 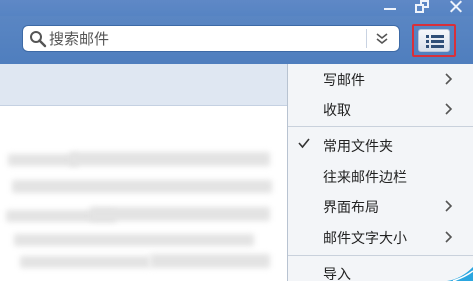 What do you see at coordinates (423, 7) in the screenshot?
I see `restore-icon` at bounding box center [423, 7].